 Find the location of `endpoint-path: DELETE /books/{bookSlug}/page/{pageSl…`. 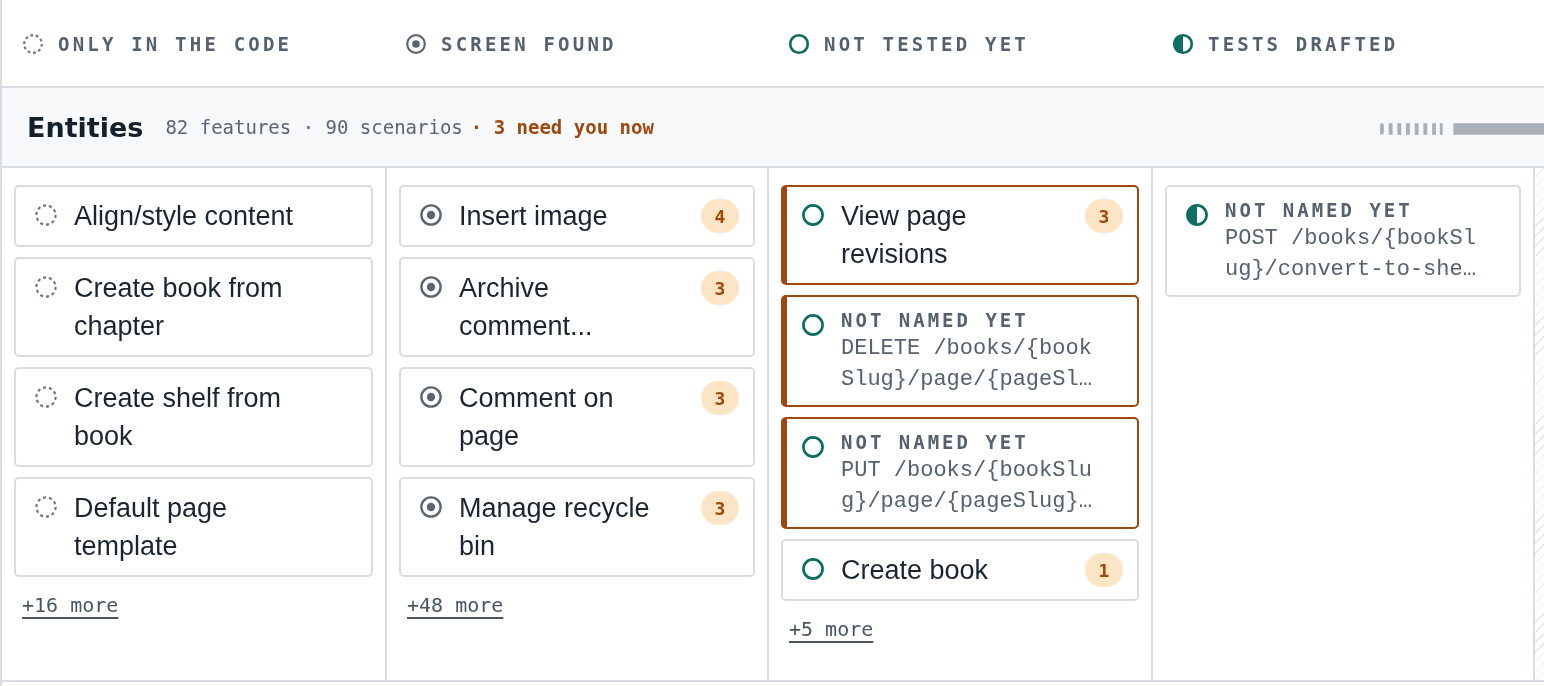

endpoint-path: DELETE /books/{bookSlug}/page/{pageSl… is located at coordinates (966, 364).